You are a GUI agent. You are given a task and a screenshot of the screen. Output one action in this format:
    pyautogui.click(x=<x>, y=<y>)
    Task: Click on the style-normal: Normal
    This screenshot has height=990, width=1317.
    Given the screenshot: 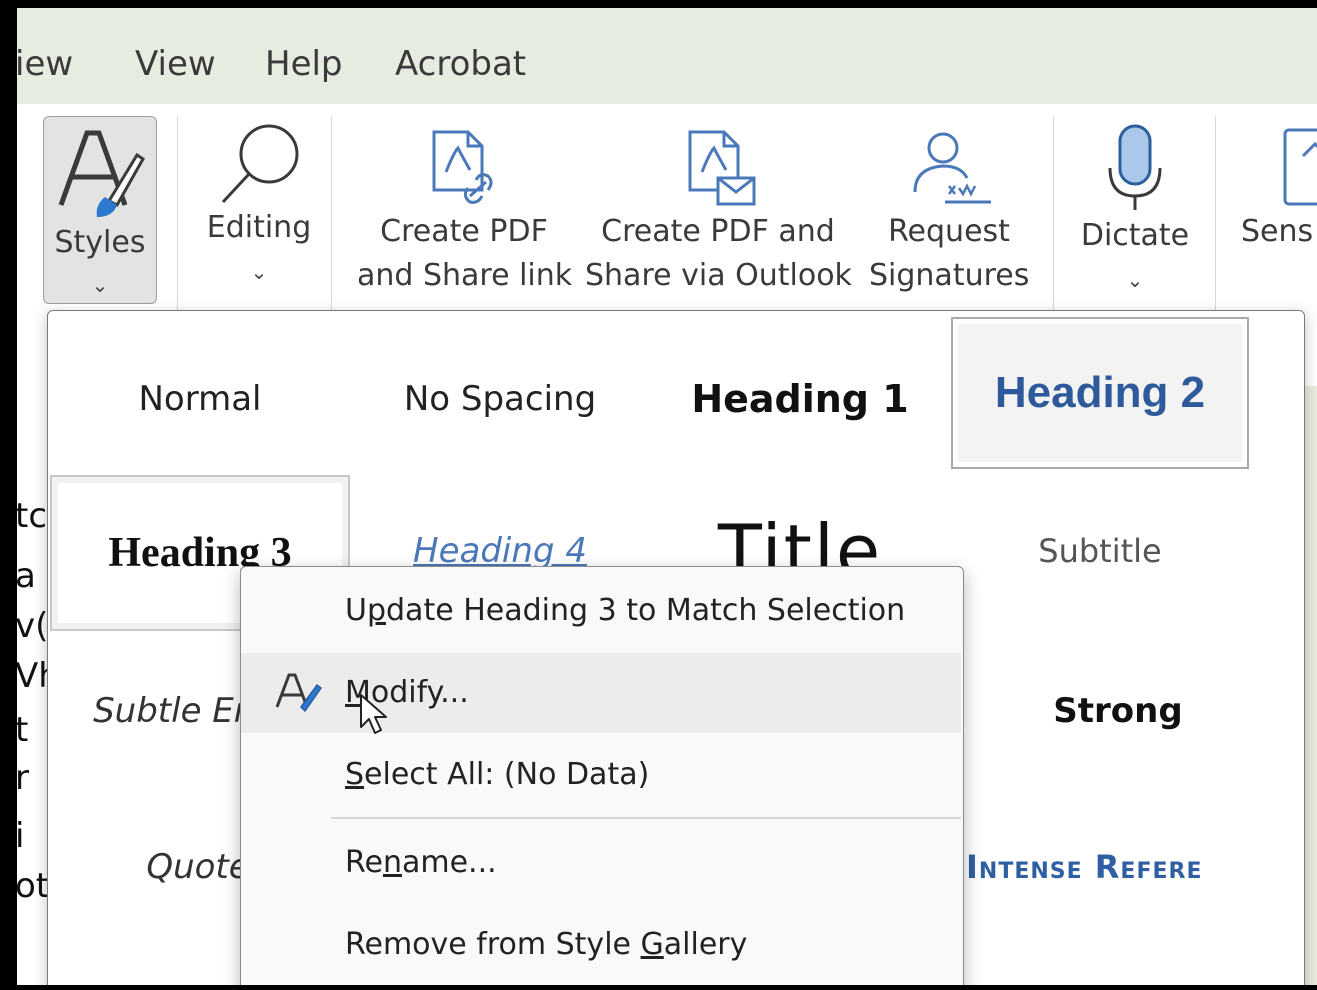 What is the action you would take?
    pyautogui.click(x=200, y=399)
    